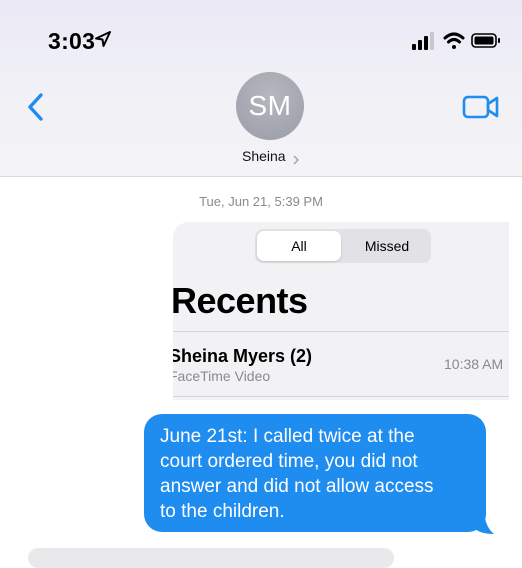  I want to click on facetime-video-button, so click(481, 109).